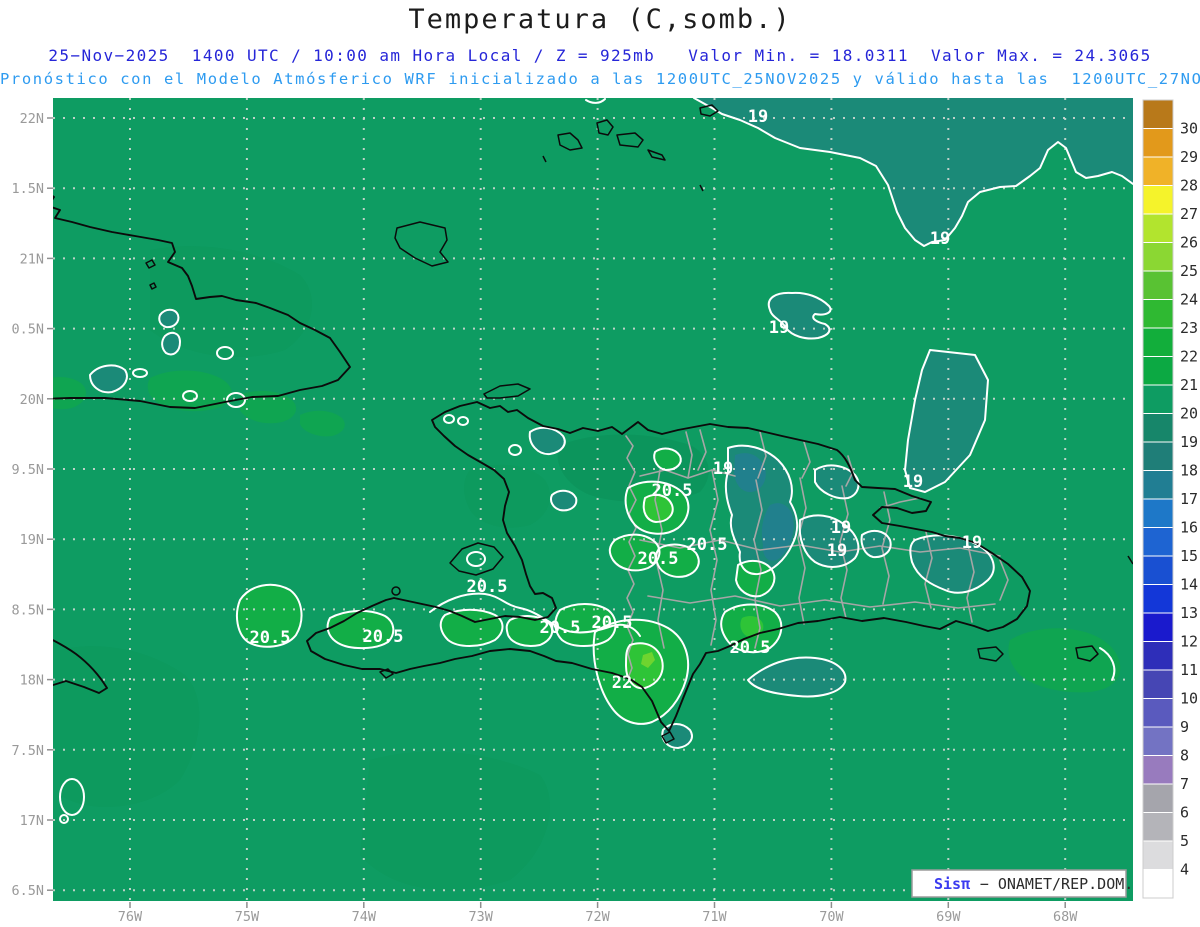 The image size is (1200, 927). I want to click on x-tick-label: 74W, so click(364, 917).